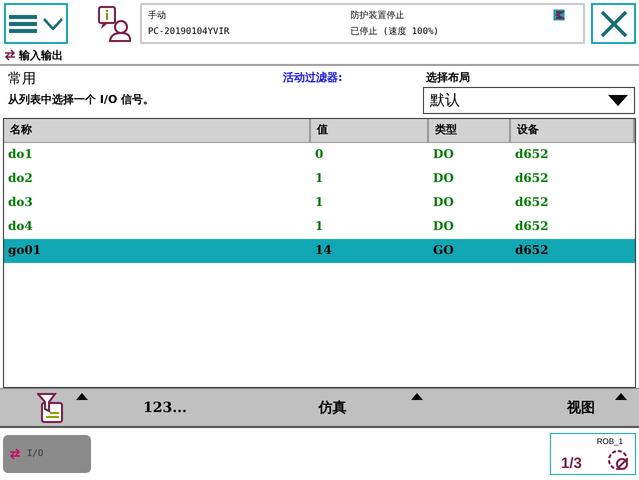 The width and height of the screenshot is (639, 480). What do you see at coordinates (22, 79) in the screenshot?
I see `section-title: 常用` at bounding box center [22, 79].